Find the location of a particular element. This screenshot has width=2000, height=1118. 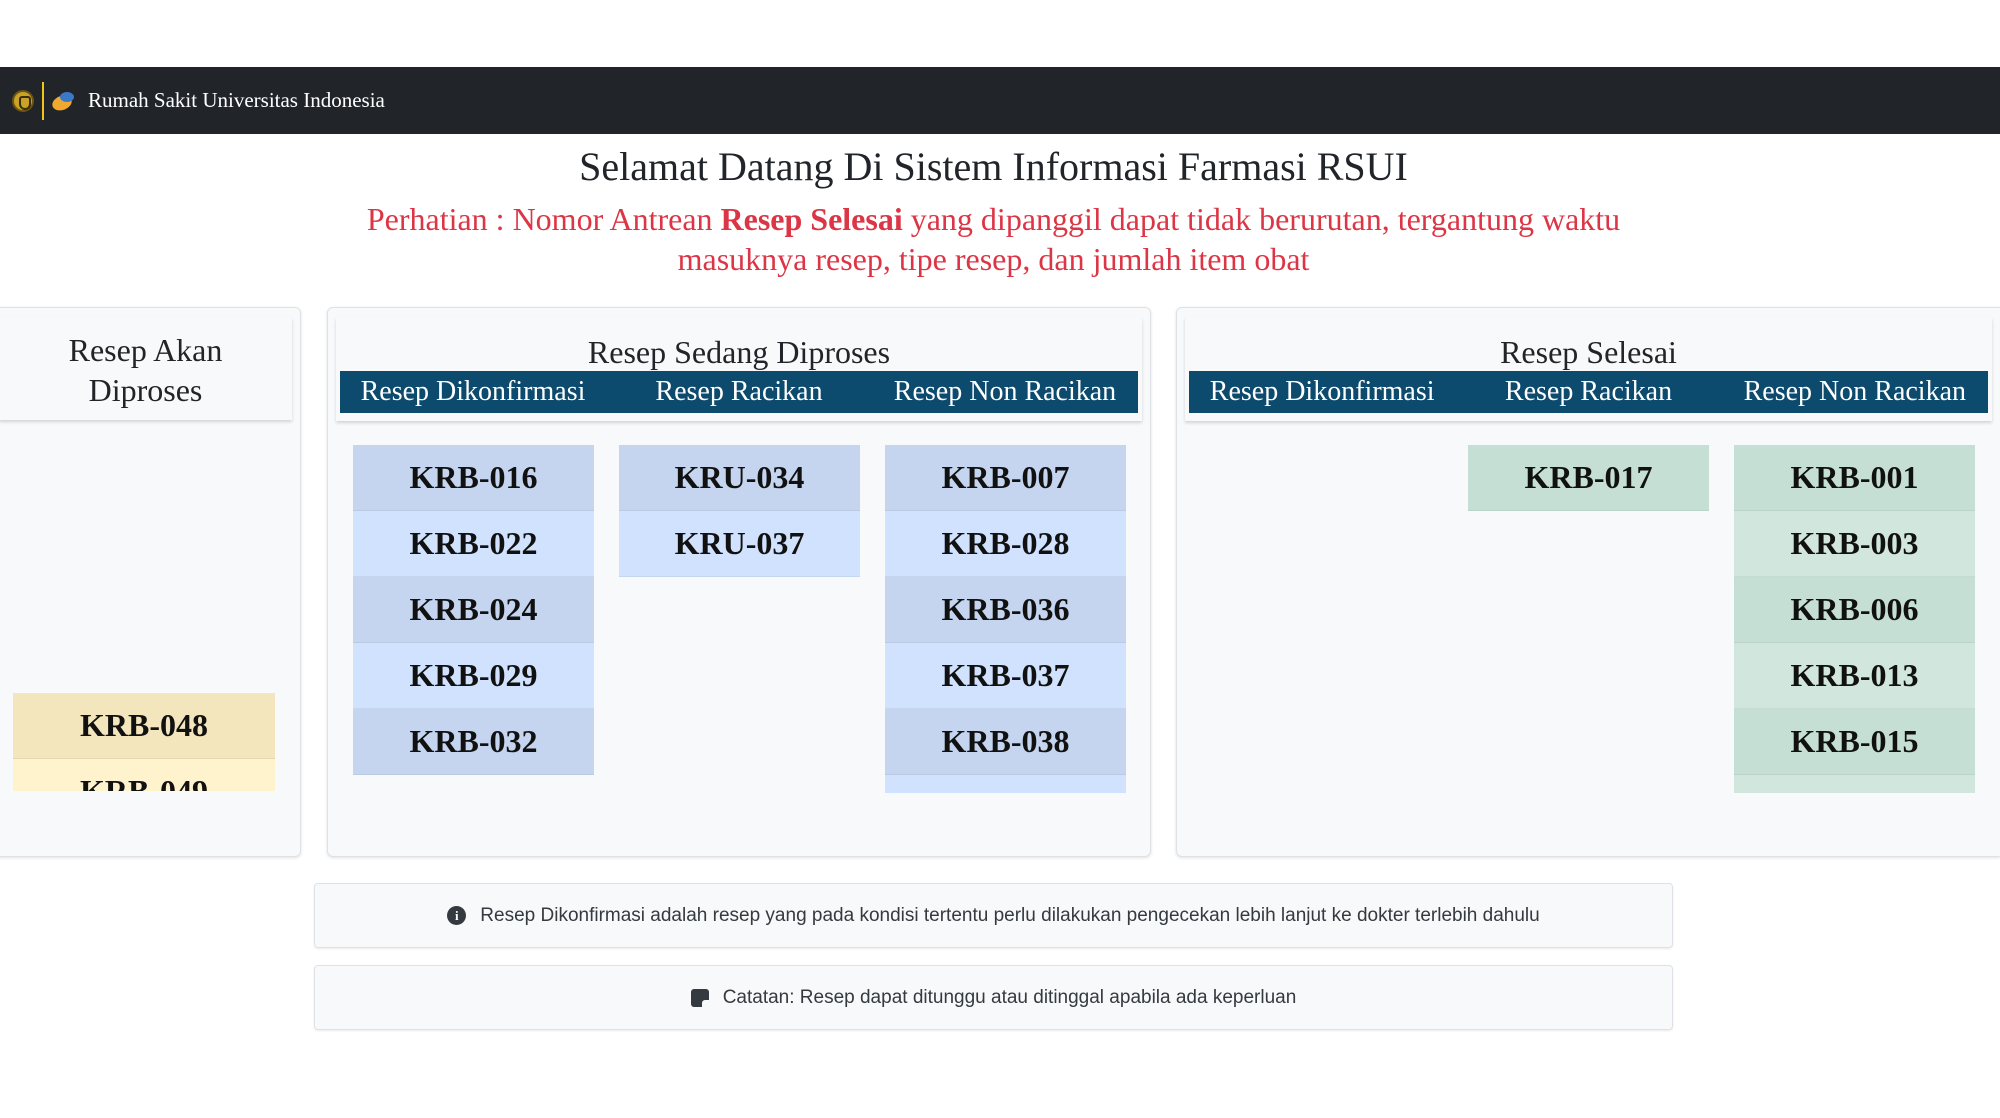

queue-item: KRB-013 is located at coordinates (1854, 676).